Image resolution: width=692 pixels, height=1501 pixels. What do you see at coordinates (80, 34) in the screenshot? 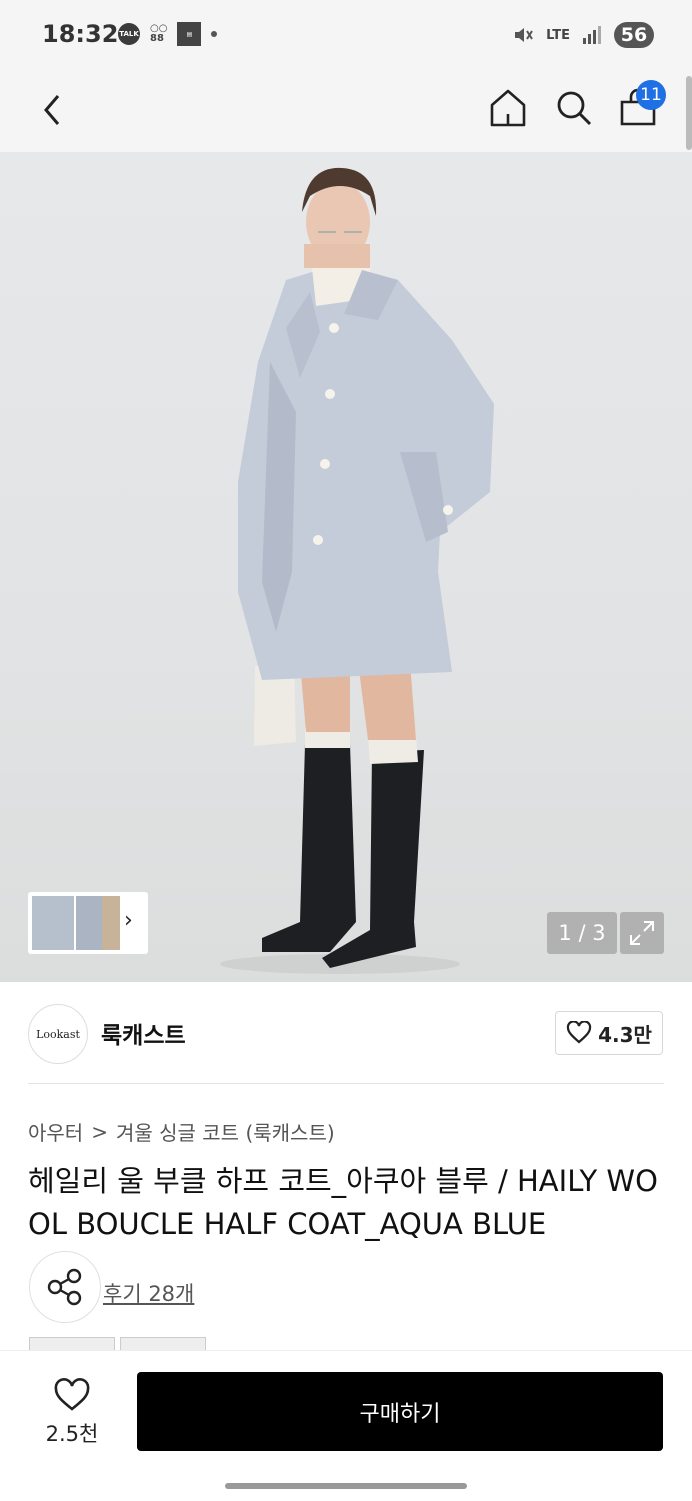
I see `status-time: 18:32` at bounding box center [80, 34].